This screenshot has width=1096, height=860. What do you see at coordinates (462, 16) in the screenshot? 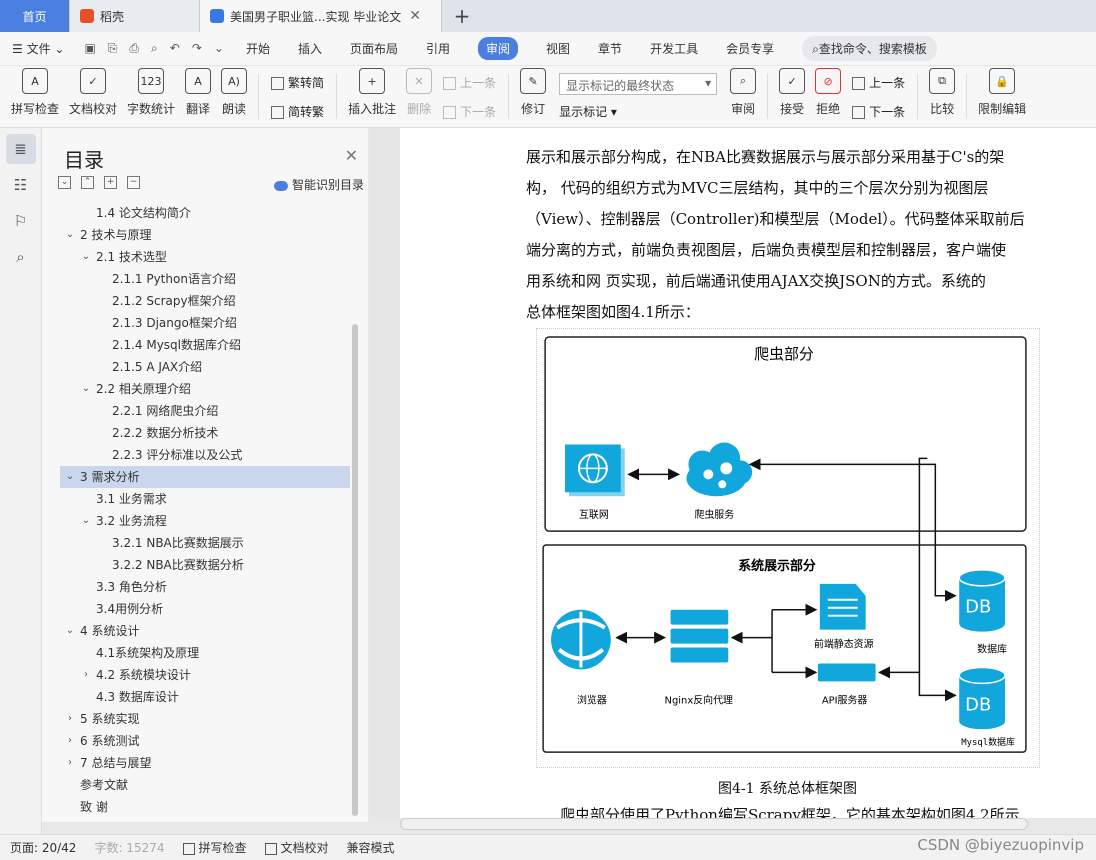
I see `new-tab-button: +` at bounding box center [462, 16].